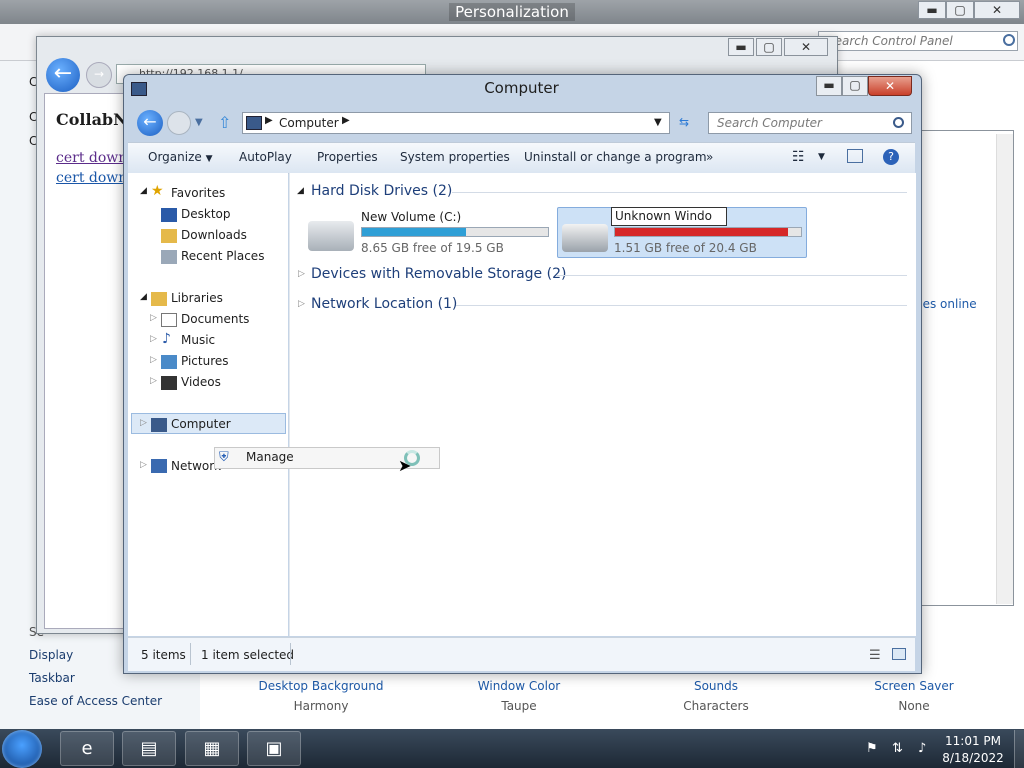 This screenshot has width=1024, height=768. I want to click on cp-minimize-button: ▬, so click(932, 10).